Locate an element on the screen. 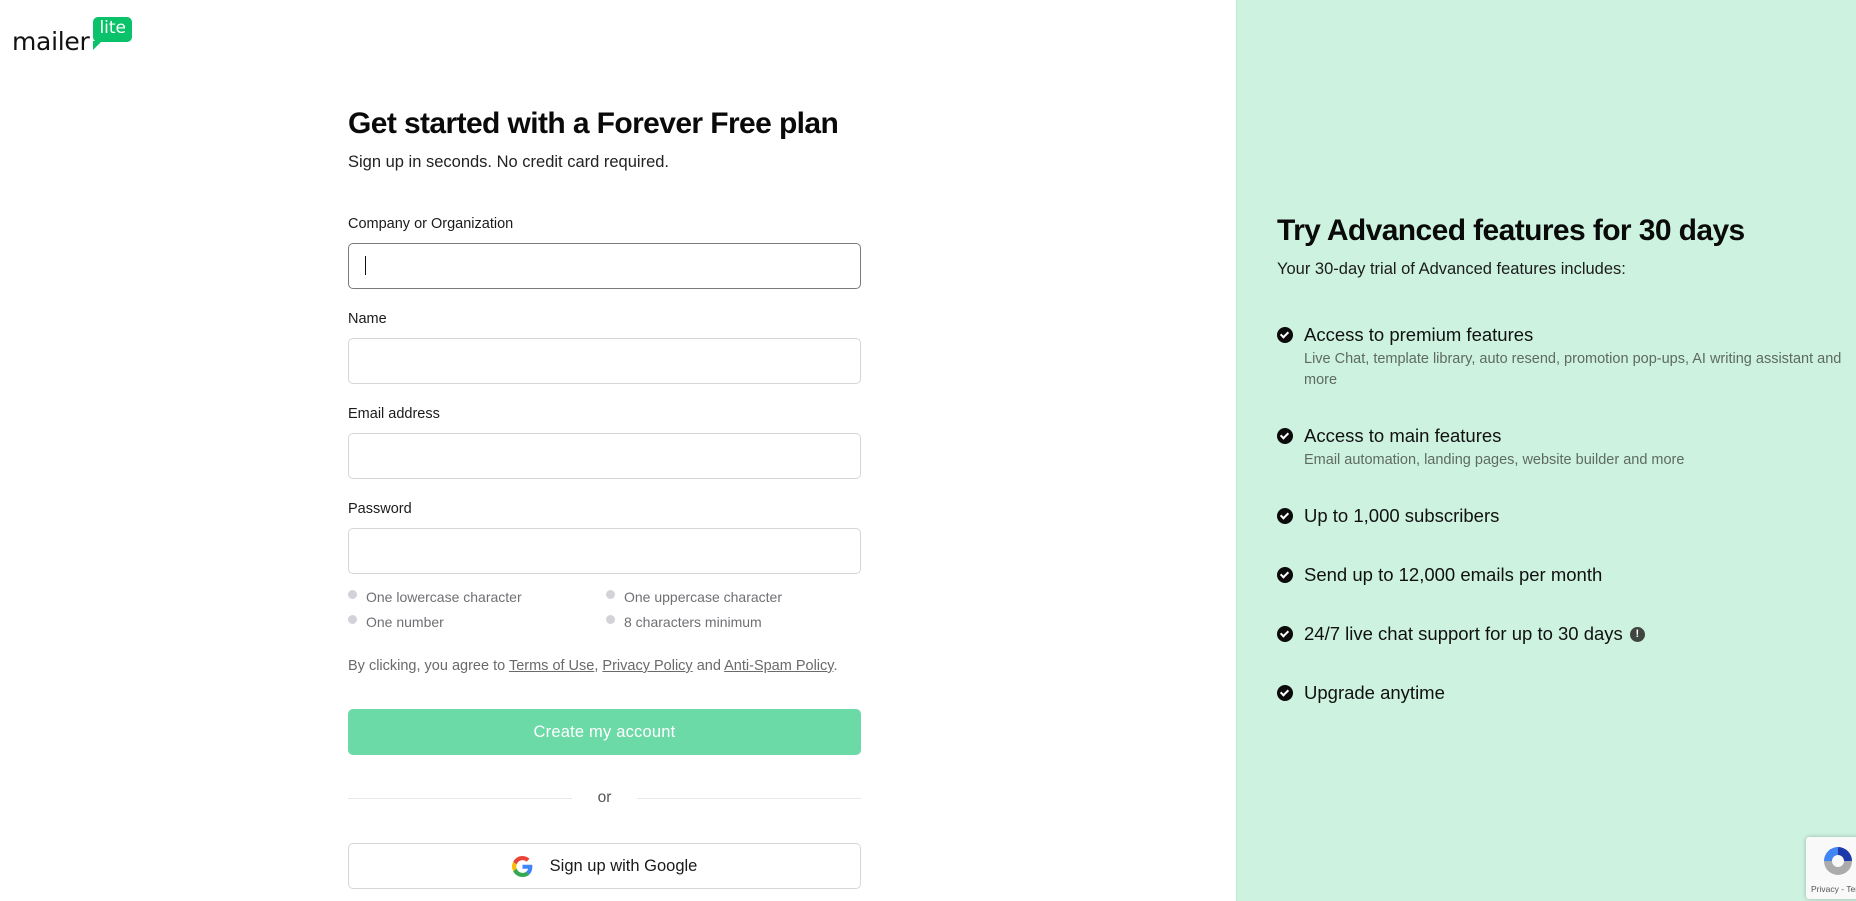 The height and width of the screenshot is (901, 1856). password-label: Password is located at coordinates (380, 509).